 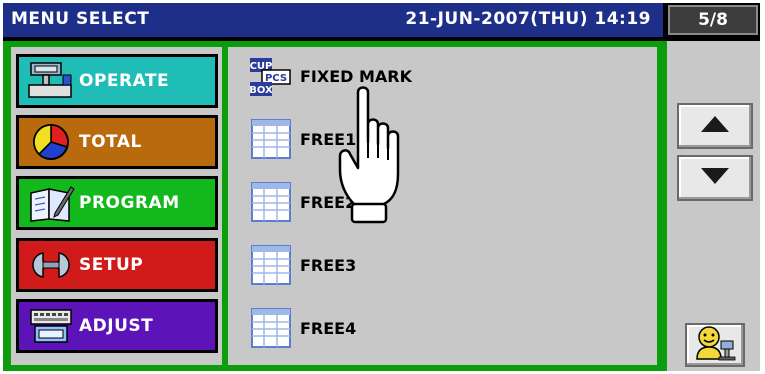 What do you see at coordinates (51, 203) in the screenshot?
I see `book-pencil-icon` at bounding box center [51, 203].